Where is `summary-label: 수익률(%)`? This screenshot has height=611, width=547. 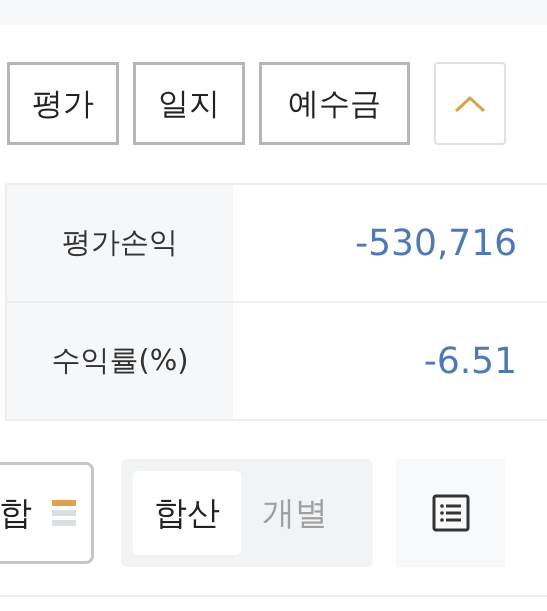 summary-label: 수익률(%) is located at coordinates (120, 361).